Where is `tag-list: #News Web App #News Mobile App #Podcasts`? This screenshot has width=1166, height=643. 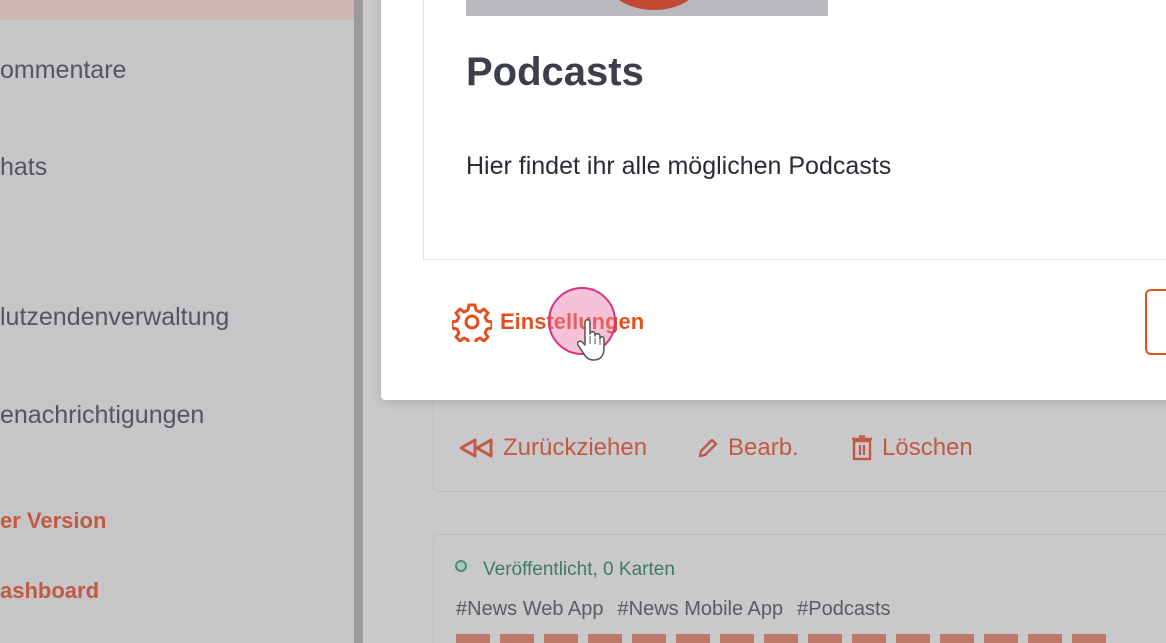
tag-list: #News Web App #News Mobile App #Podcasts is located at coordinates (673, 609).